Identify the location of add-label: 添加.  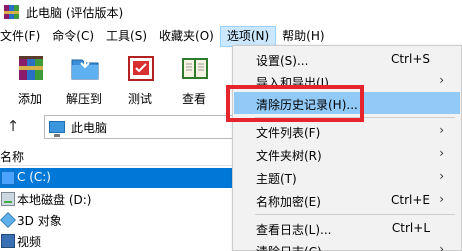
(29, 99).